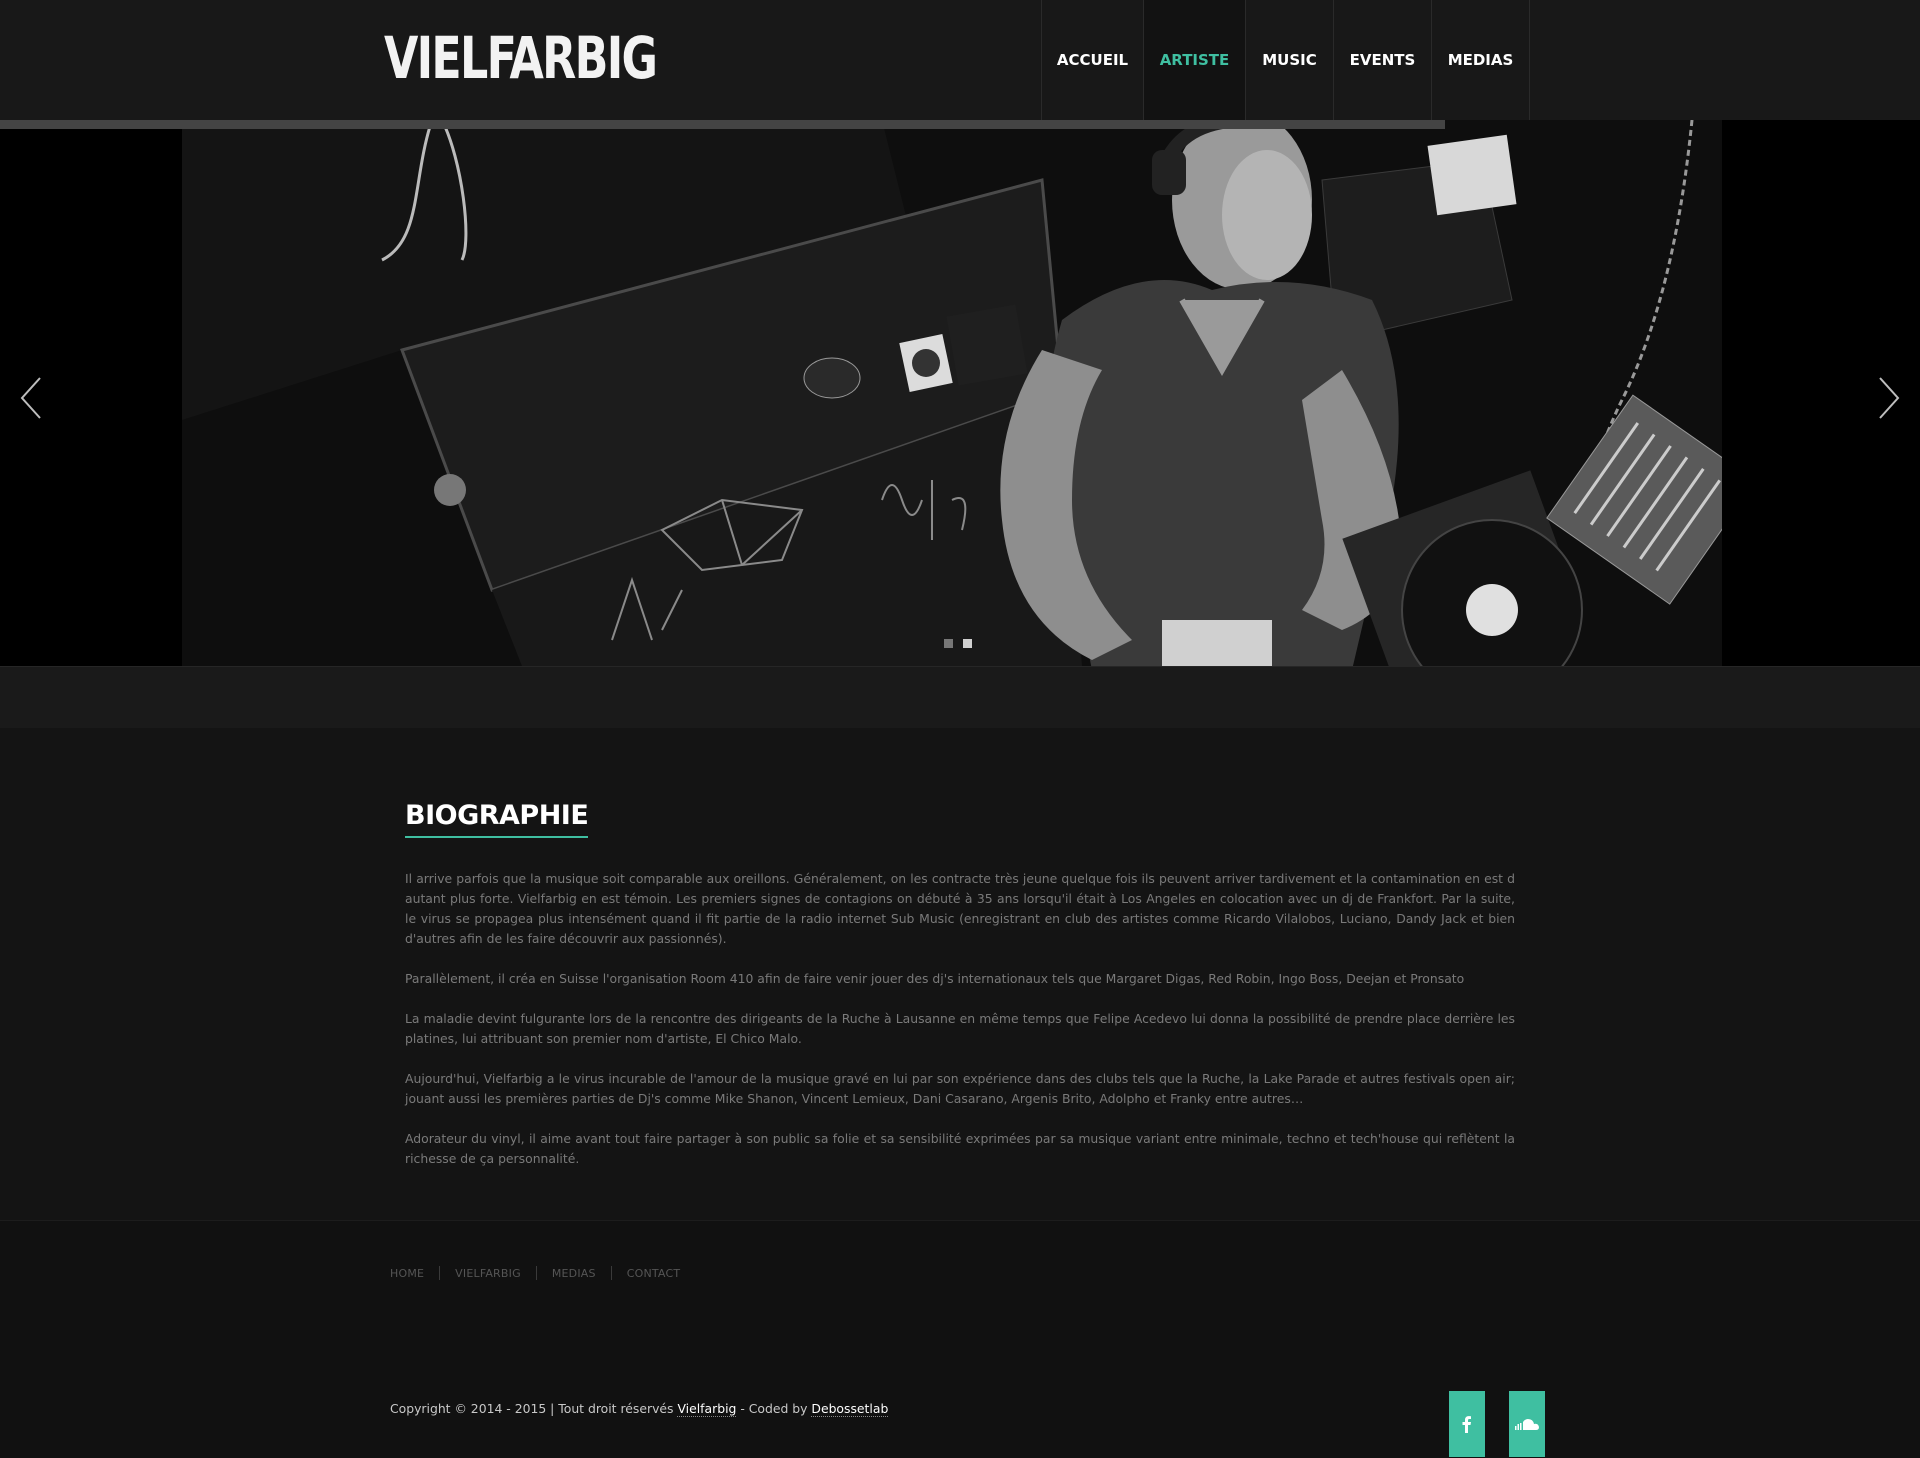 This screenshot has width=1920, height=1458. What do you see at coordinates (722, 124) in the screenshot?
I see `slider-progress-bar` at bounding box center [722, 124].